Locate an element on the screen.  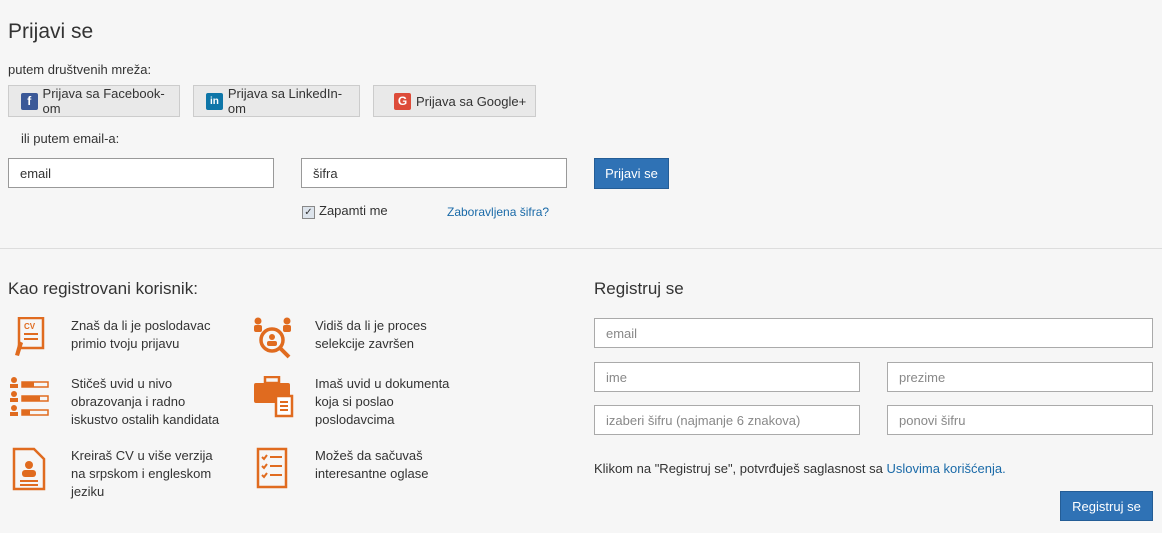
remember-me-label: Zapamti me is located at coordinates (353, 210).